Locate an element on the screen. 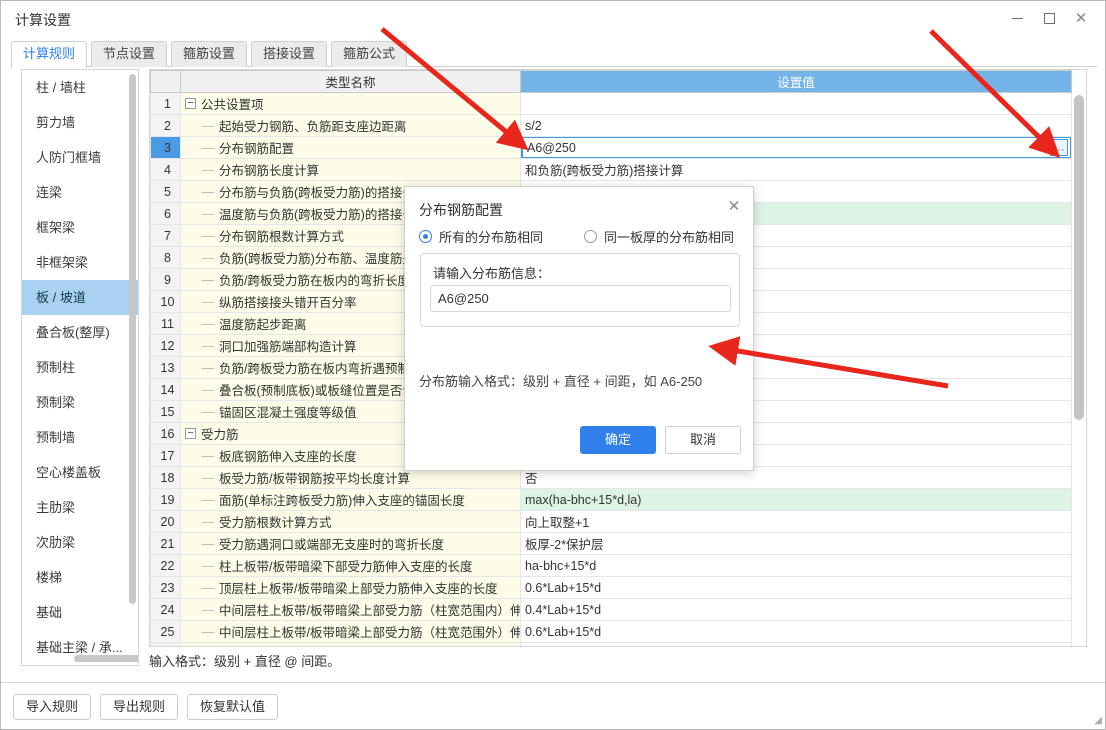 This screenshot has width=1106, height=730. row-number-cell: 20 is located at coordinates (165, 521).